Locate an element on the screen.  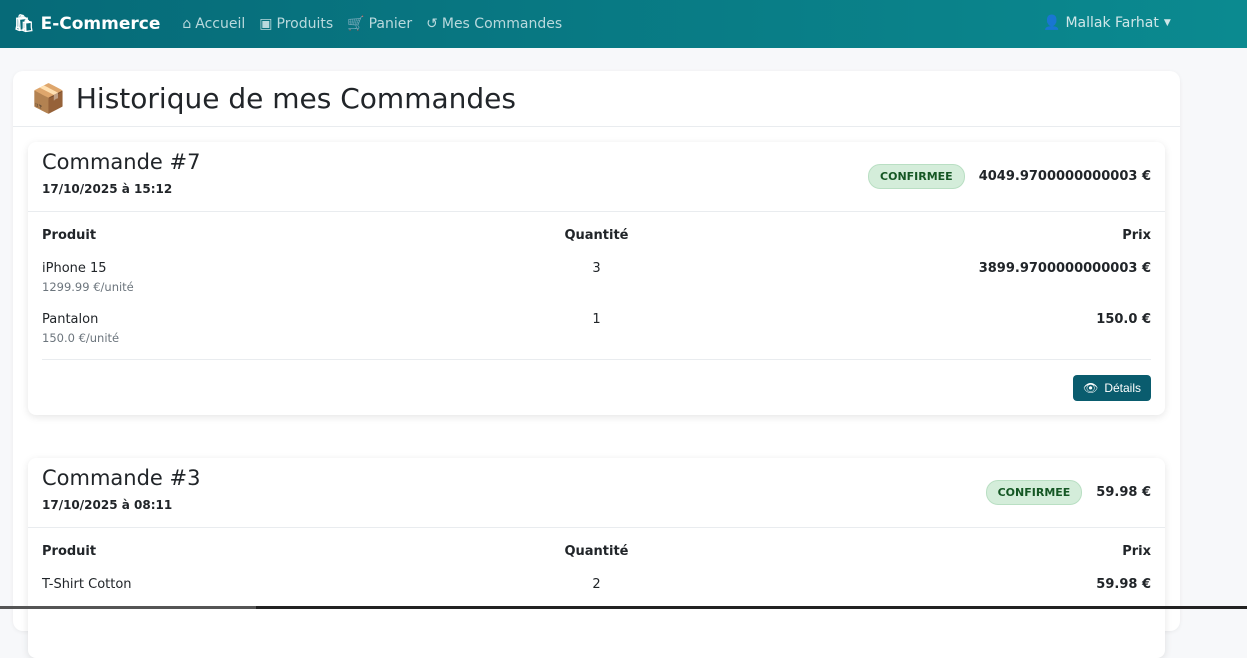
nav-produits: ▣ Produits is located at coordinates (296, 24).